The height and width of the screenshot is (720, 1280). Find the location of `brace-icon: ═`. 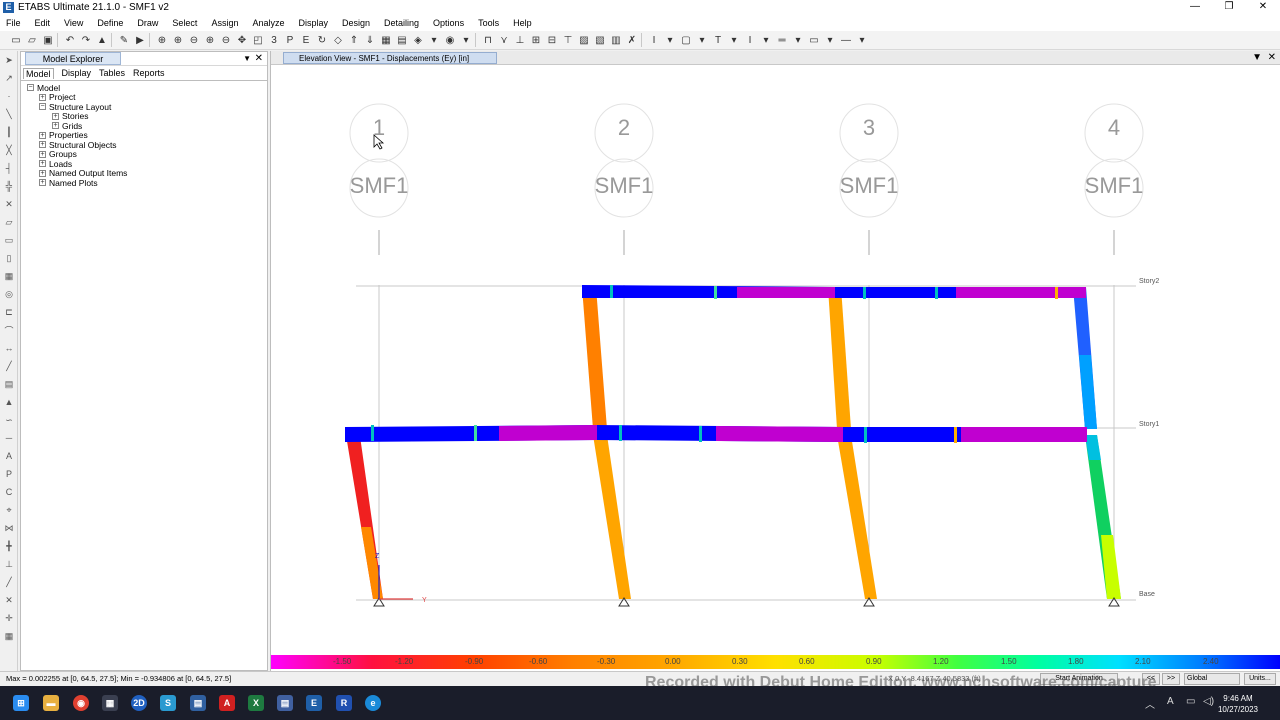

brace-icon: ═ is located at coordinates (782, 40).